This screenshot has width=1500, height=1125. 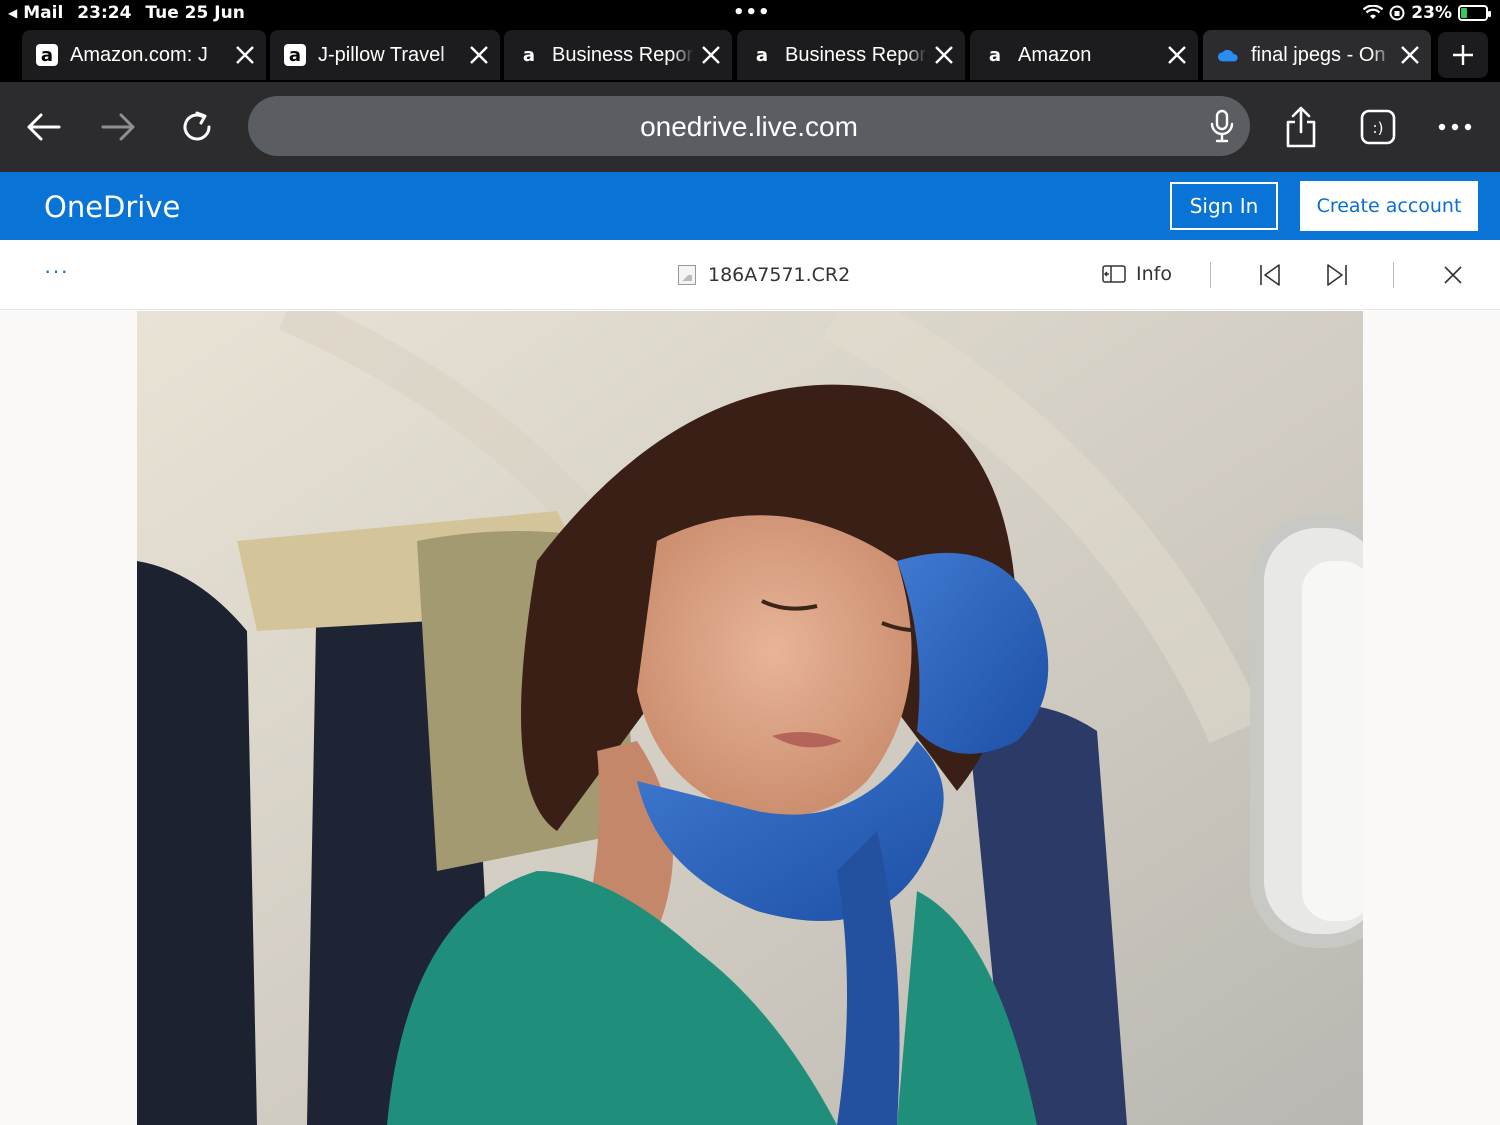 I want to click on viewer-command-bar: ··· 186A7571.CR2 Info, so click(x=750, y=275).